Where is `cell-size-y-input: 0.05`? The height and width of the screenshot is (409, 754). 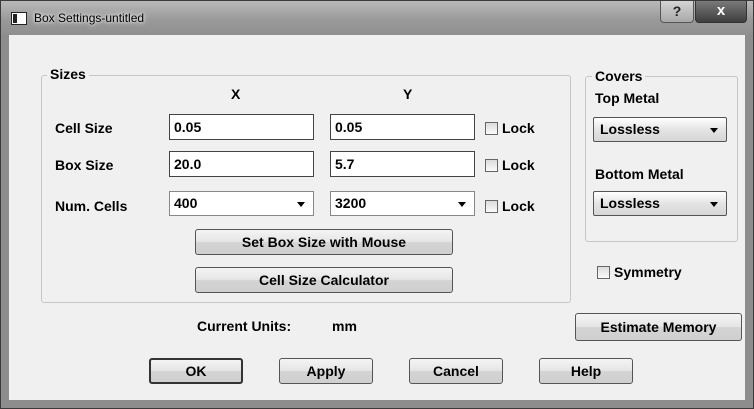 cell-size-y-input: 0.05 is located at coordinates (402, 127).